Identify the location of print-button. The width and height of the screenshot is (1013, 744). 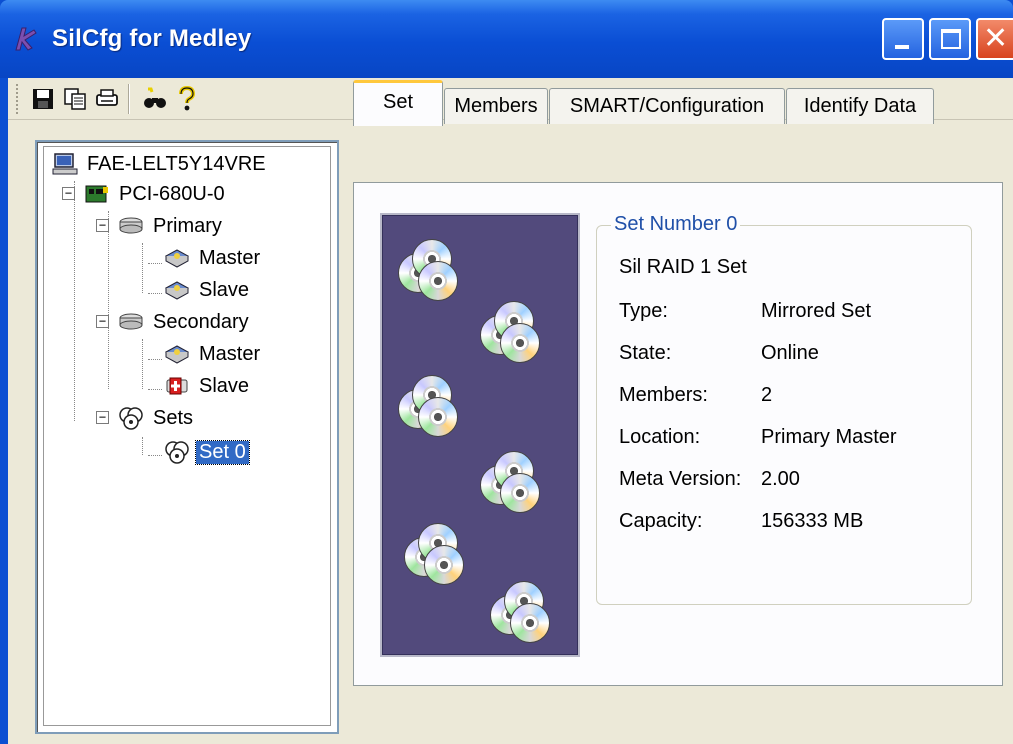
(107, 99).